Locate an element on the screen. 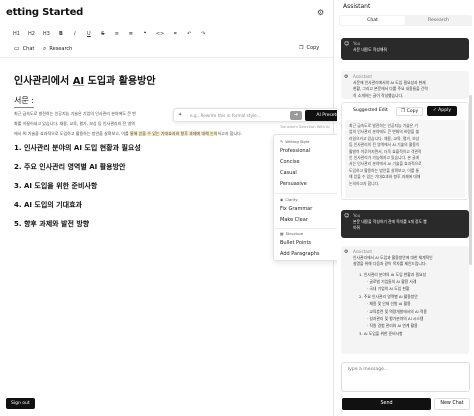  section-heading: 1. 인사관리 분야의 AI 도입 현황과 필요성 is located at coordinates (77, 148).